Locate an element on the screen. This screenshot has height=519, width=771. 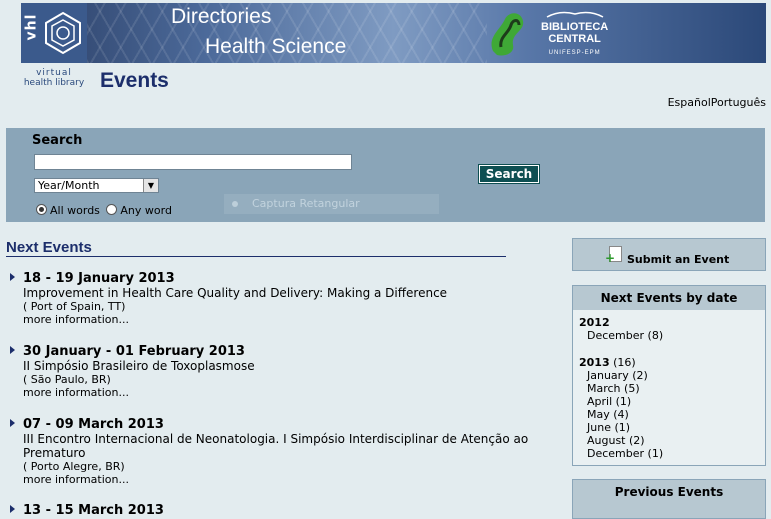
lang-link-portugues: Português is located at coordinates (738, 102).